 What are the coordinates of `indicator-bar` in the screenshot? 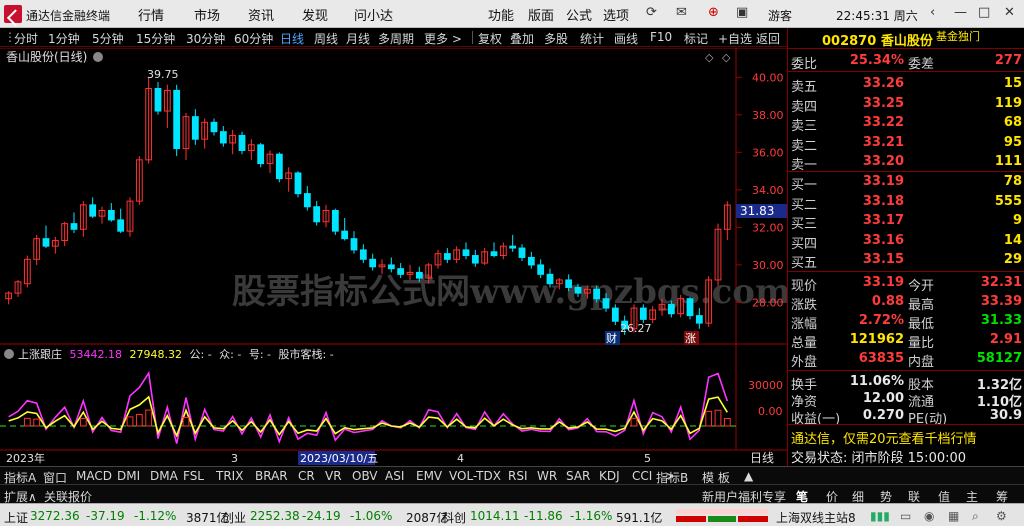 It's located at (27, 422).